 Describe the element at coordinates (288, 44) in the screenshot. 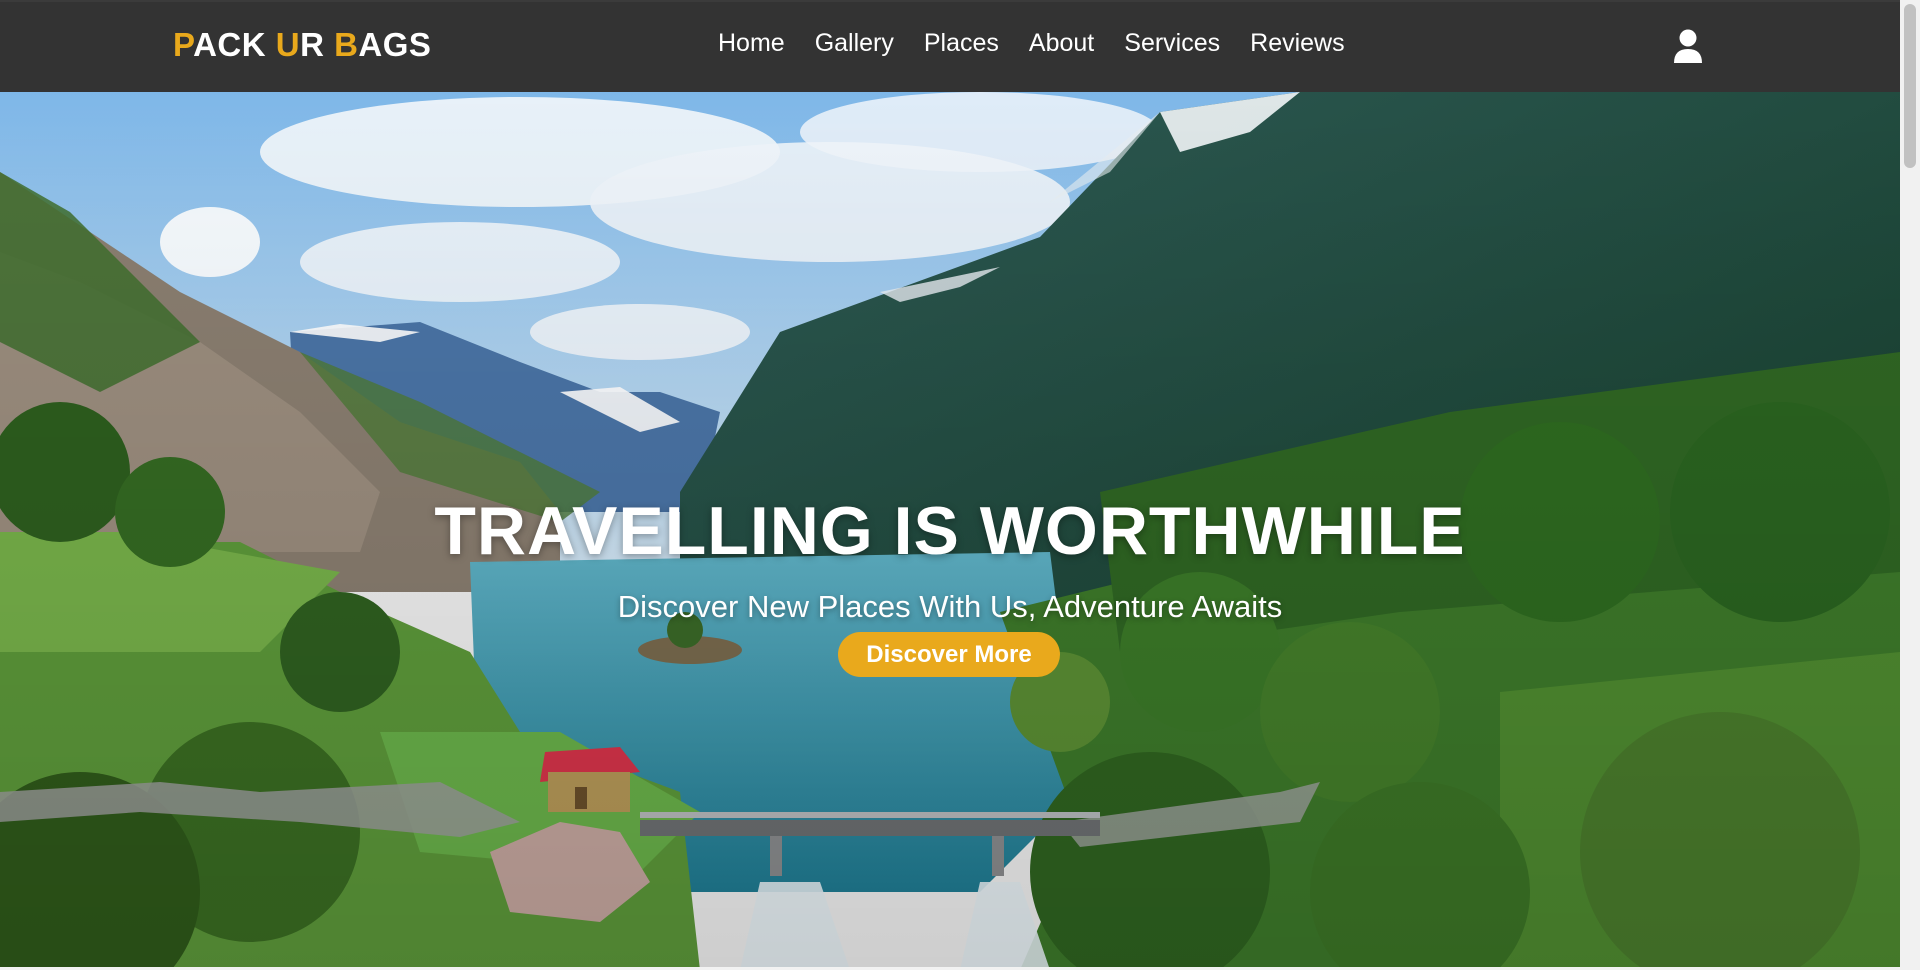

I see `brand-part: U` at that location.